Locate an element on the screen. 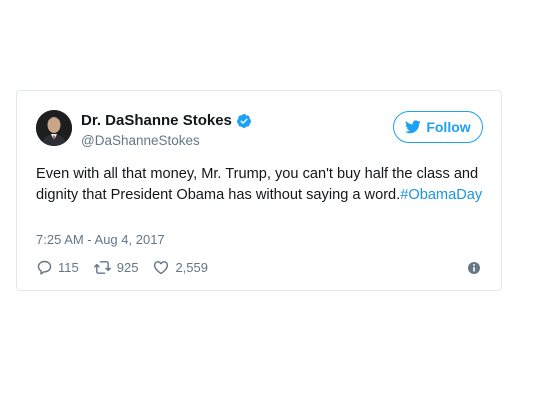 The width and height of the screenshot is (533, 400). verified-badge-icon is located at coordinates (244, 121).